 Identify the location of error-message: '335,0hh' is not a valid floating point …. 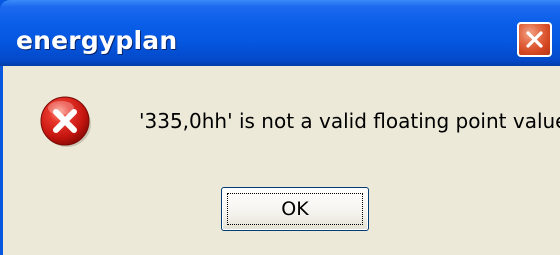
(349, 121).